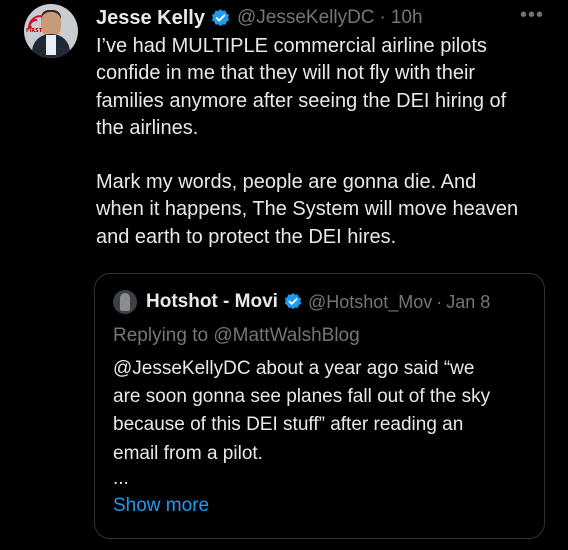 The height and width of the screenshot is (550, 568). I want to click on avatar-logo-text: FIRST, so click(34, 31).